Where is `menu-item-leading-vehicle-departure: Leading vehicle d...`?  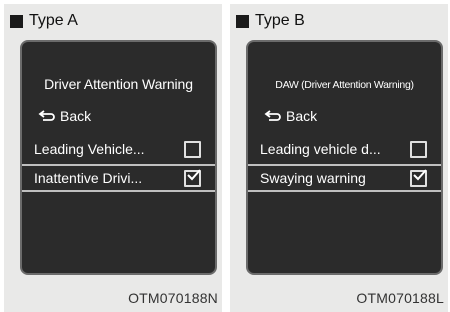
menu-item-leading-vehicle-departure: Leading vehicle d... is located at coordinates (344, 149).